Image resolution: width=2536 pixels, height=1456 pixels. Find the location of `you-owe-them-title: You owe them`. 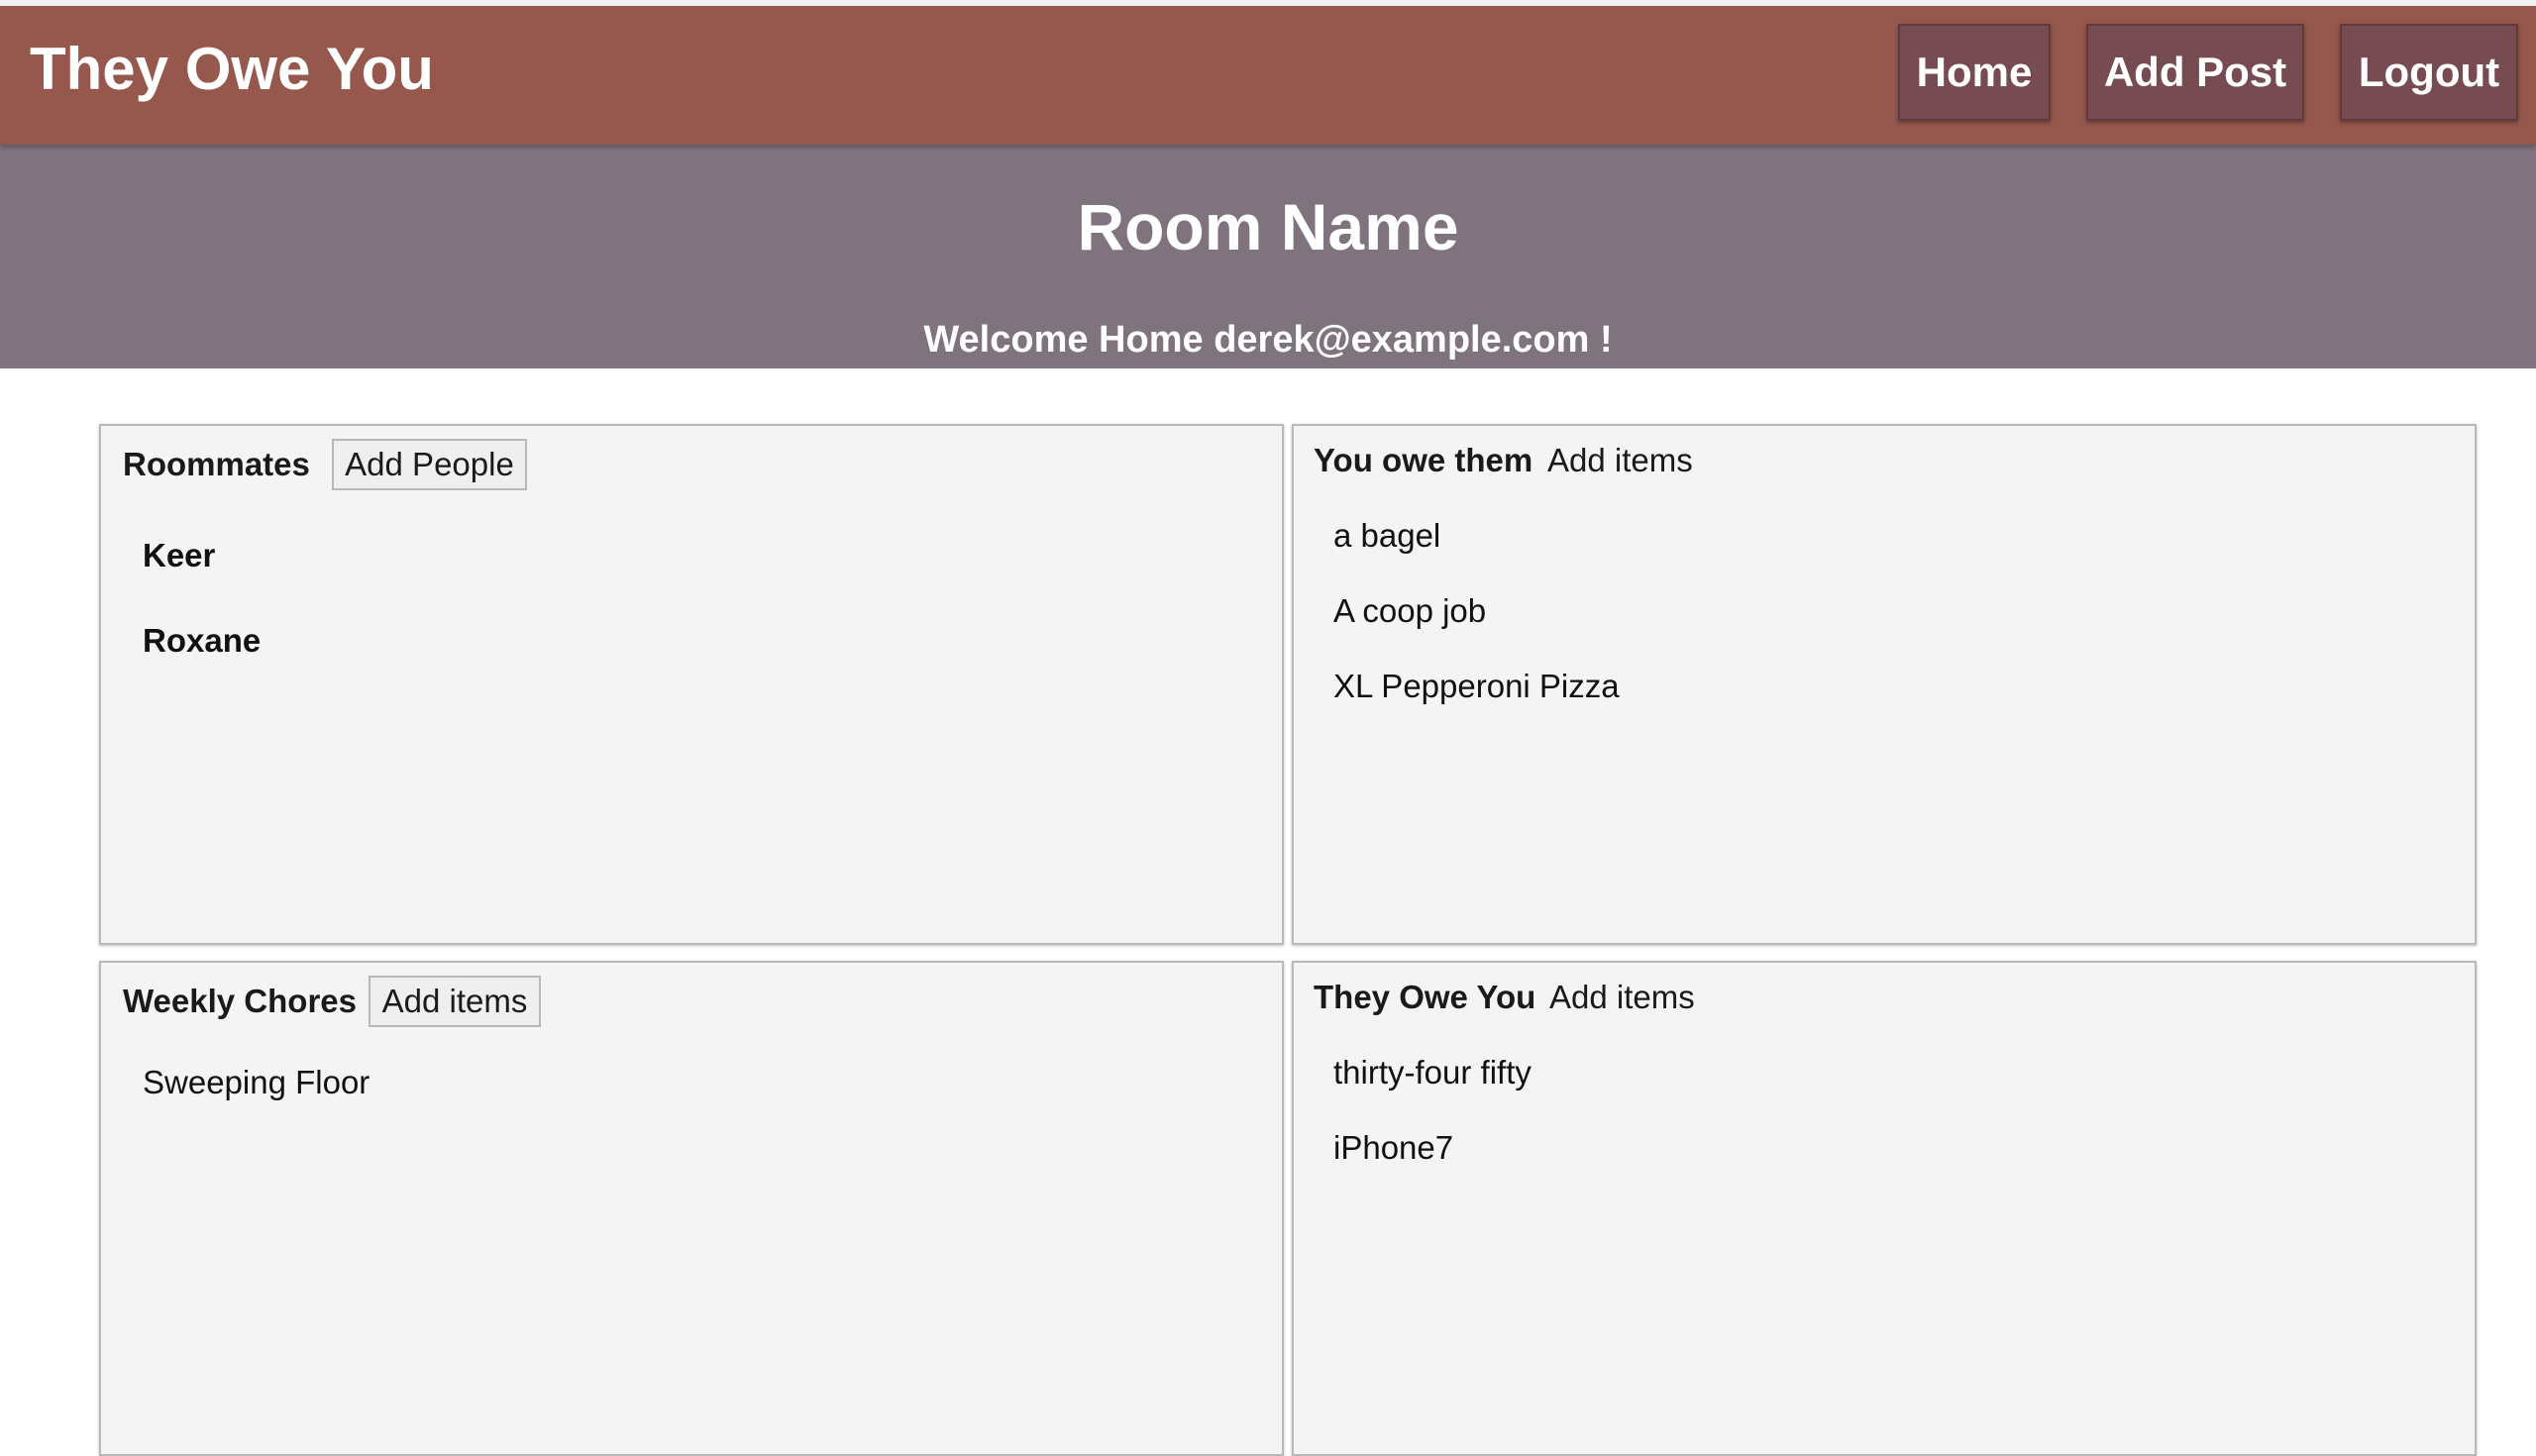

you-owe-them-title: You owe them is located at coordinates (1423, 460).